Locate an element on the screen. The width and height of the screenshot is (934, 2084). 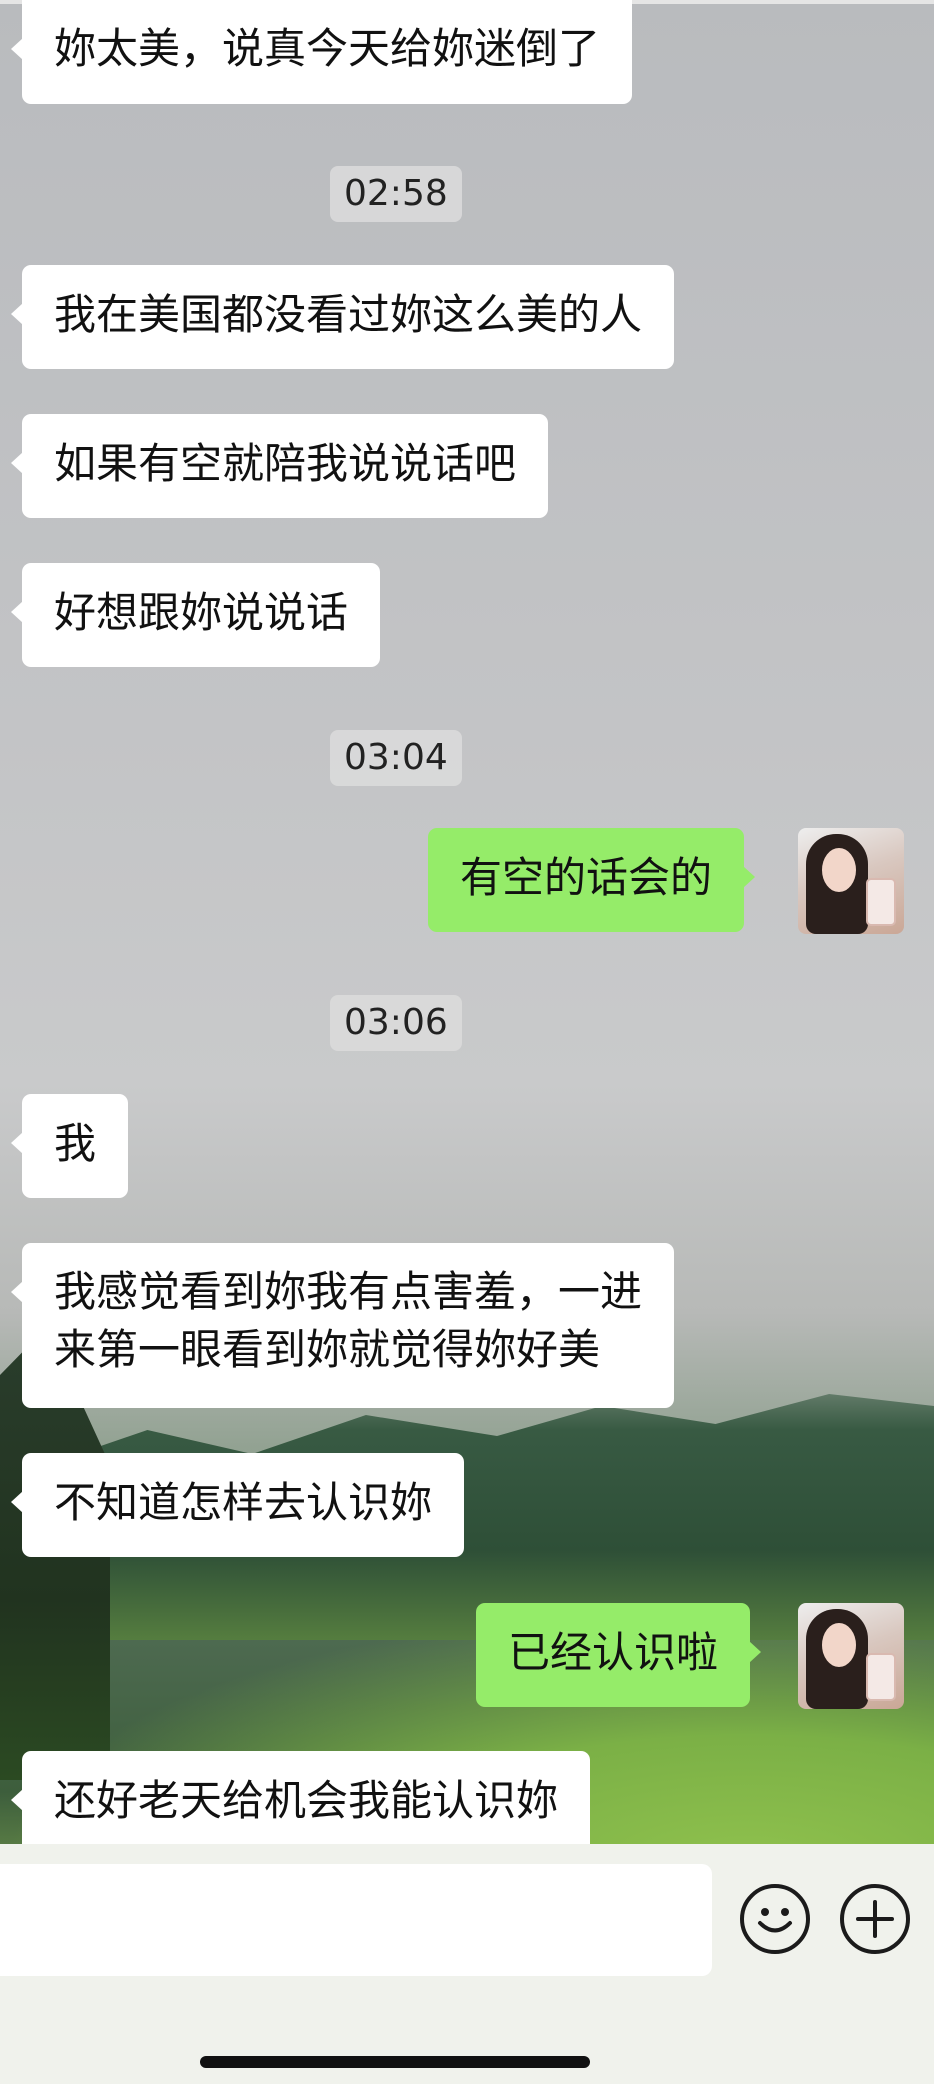
message-bubble-incoming: 好想跟妳说说话 is located at coordinates (195, 615).